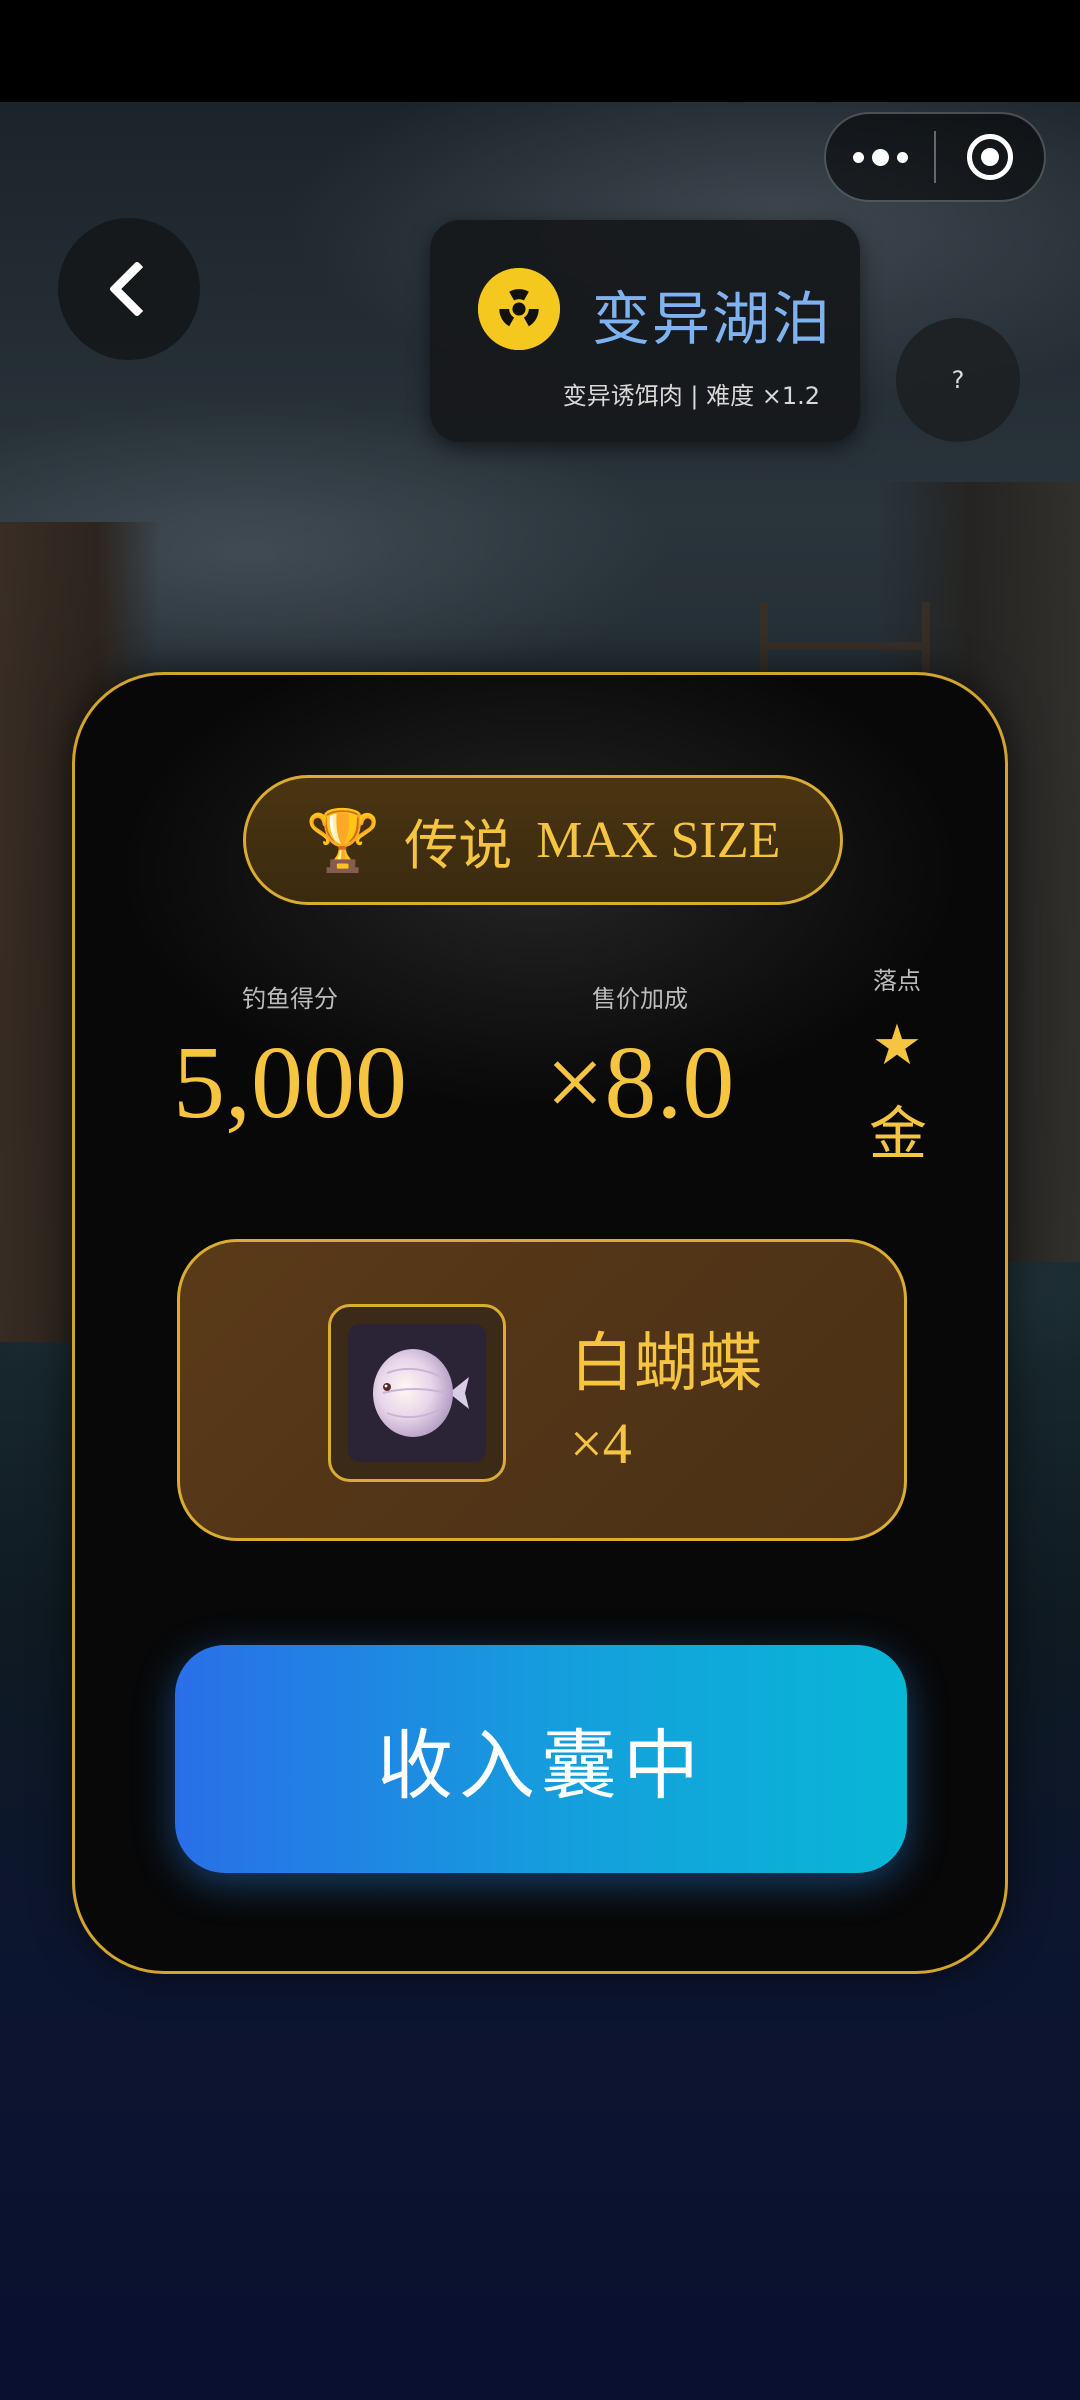 The image size is (1080, 2400). Describe the element at coordinates (290, 999) in the screenshot. I see `score-label: 钓鱼得分` at that location.